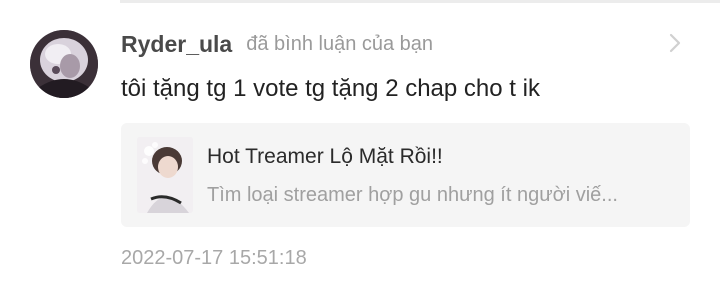 Image resolution: width=720 pixels, height=303 pixels. I want to click on comment-header: Ryder_ula đã bình luận của bạn, so click(277, 44).